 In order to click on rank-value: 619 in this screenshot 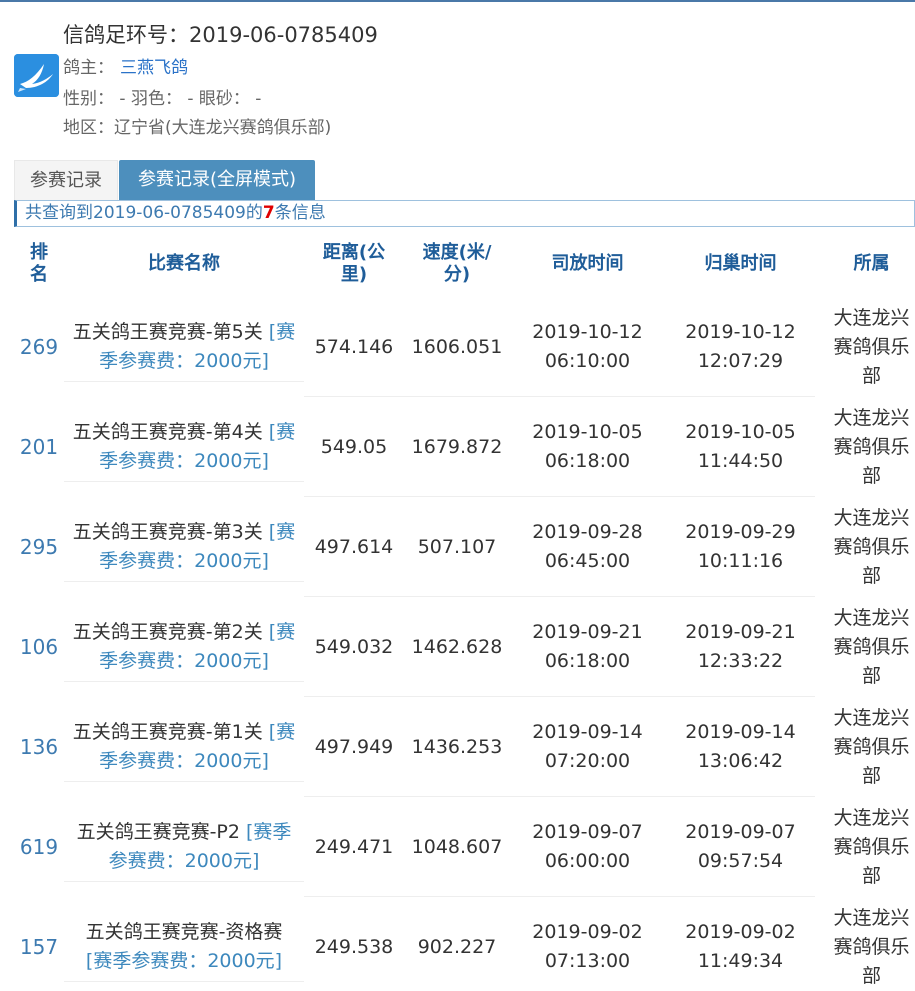, I will do `click(39, 846)`.